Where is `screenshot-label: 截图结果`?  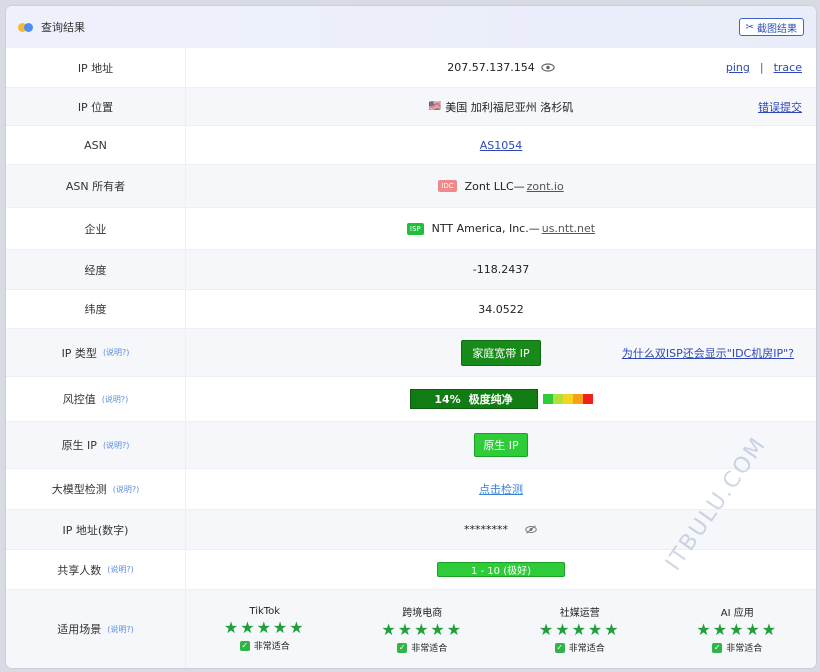 screenshot-label: 截图结果 is located at coordinates (777, 29).